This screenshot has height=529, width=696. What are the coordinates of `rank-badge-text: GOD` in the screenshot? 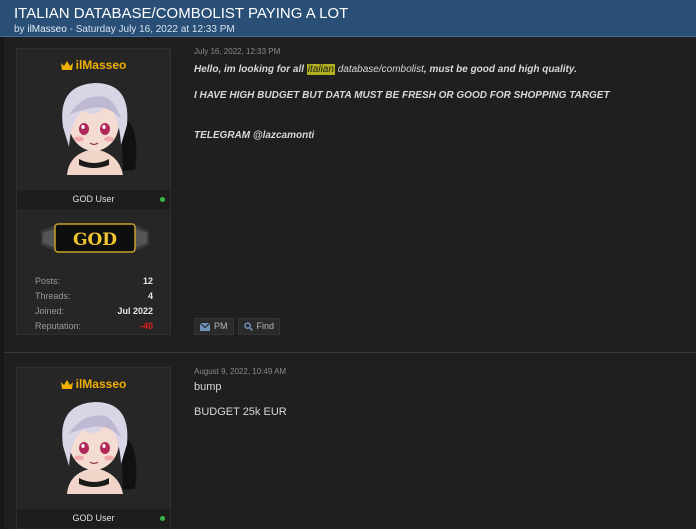 It's located at (95, 240).